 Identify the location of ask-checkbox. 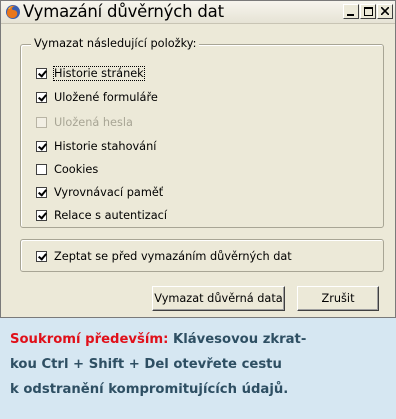
(41, 256).